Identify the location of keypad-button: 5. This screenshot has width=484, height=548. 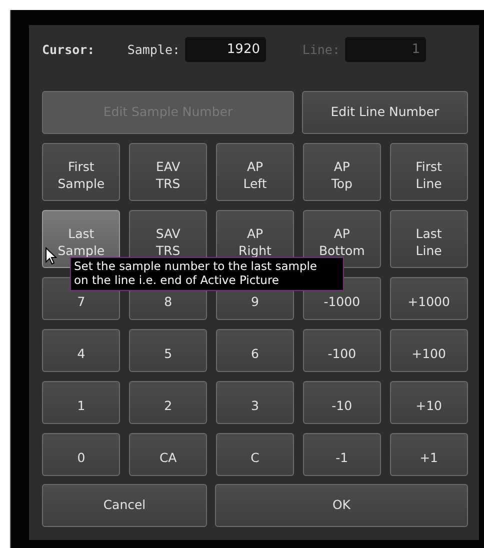
(168, 350).